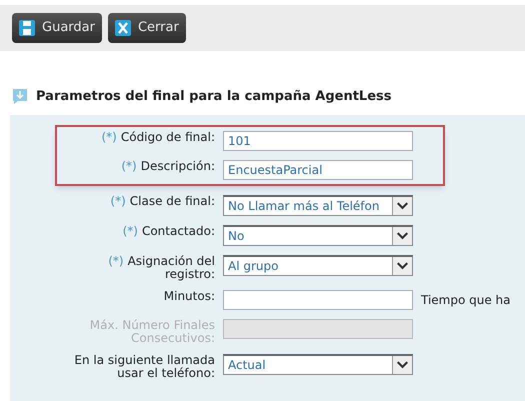 Image resolution: width=525 pixels, height=401 pixels. What do you see at coordinates (189, 296) in the screenshot?
I see `field-label: Minutos:` at bounding box center [189, 296].